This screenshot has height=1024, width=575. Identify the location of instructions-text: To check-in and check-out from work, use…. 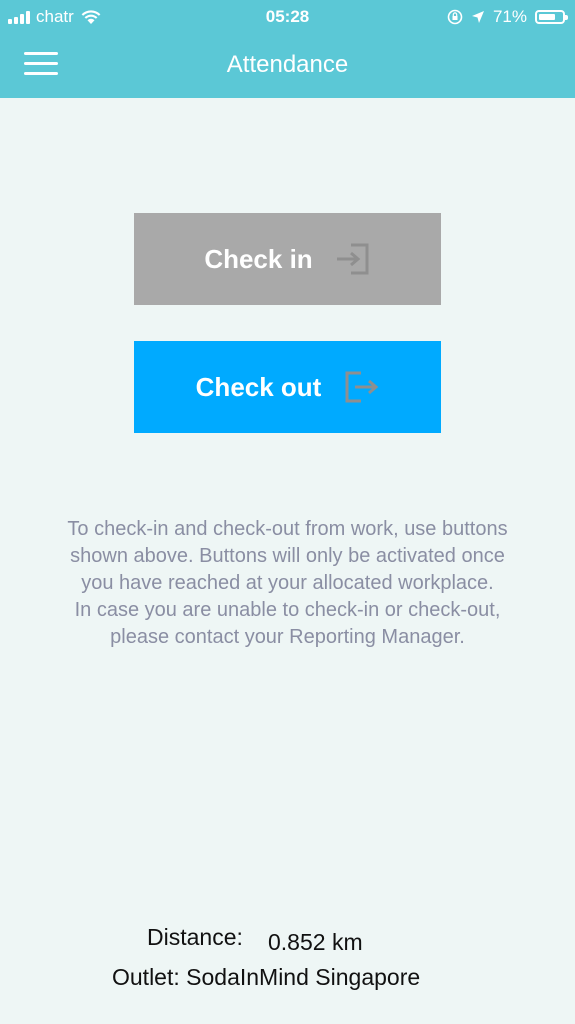
(287, 583).